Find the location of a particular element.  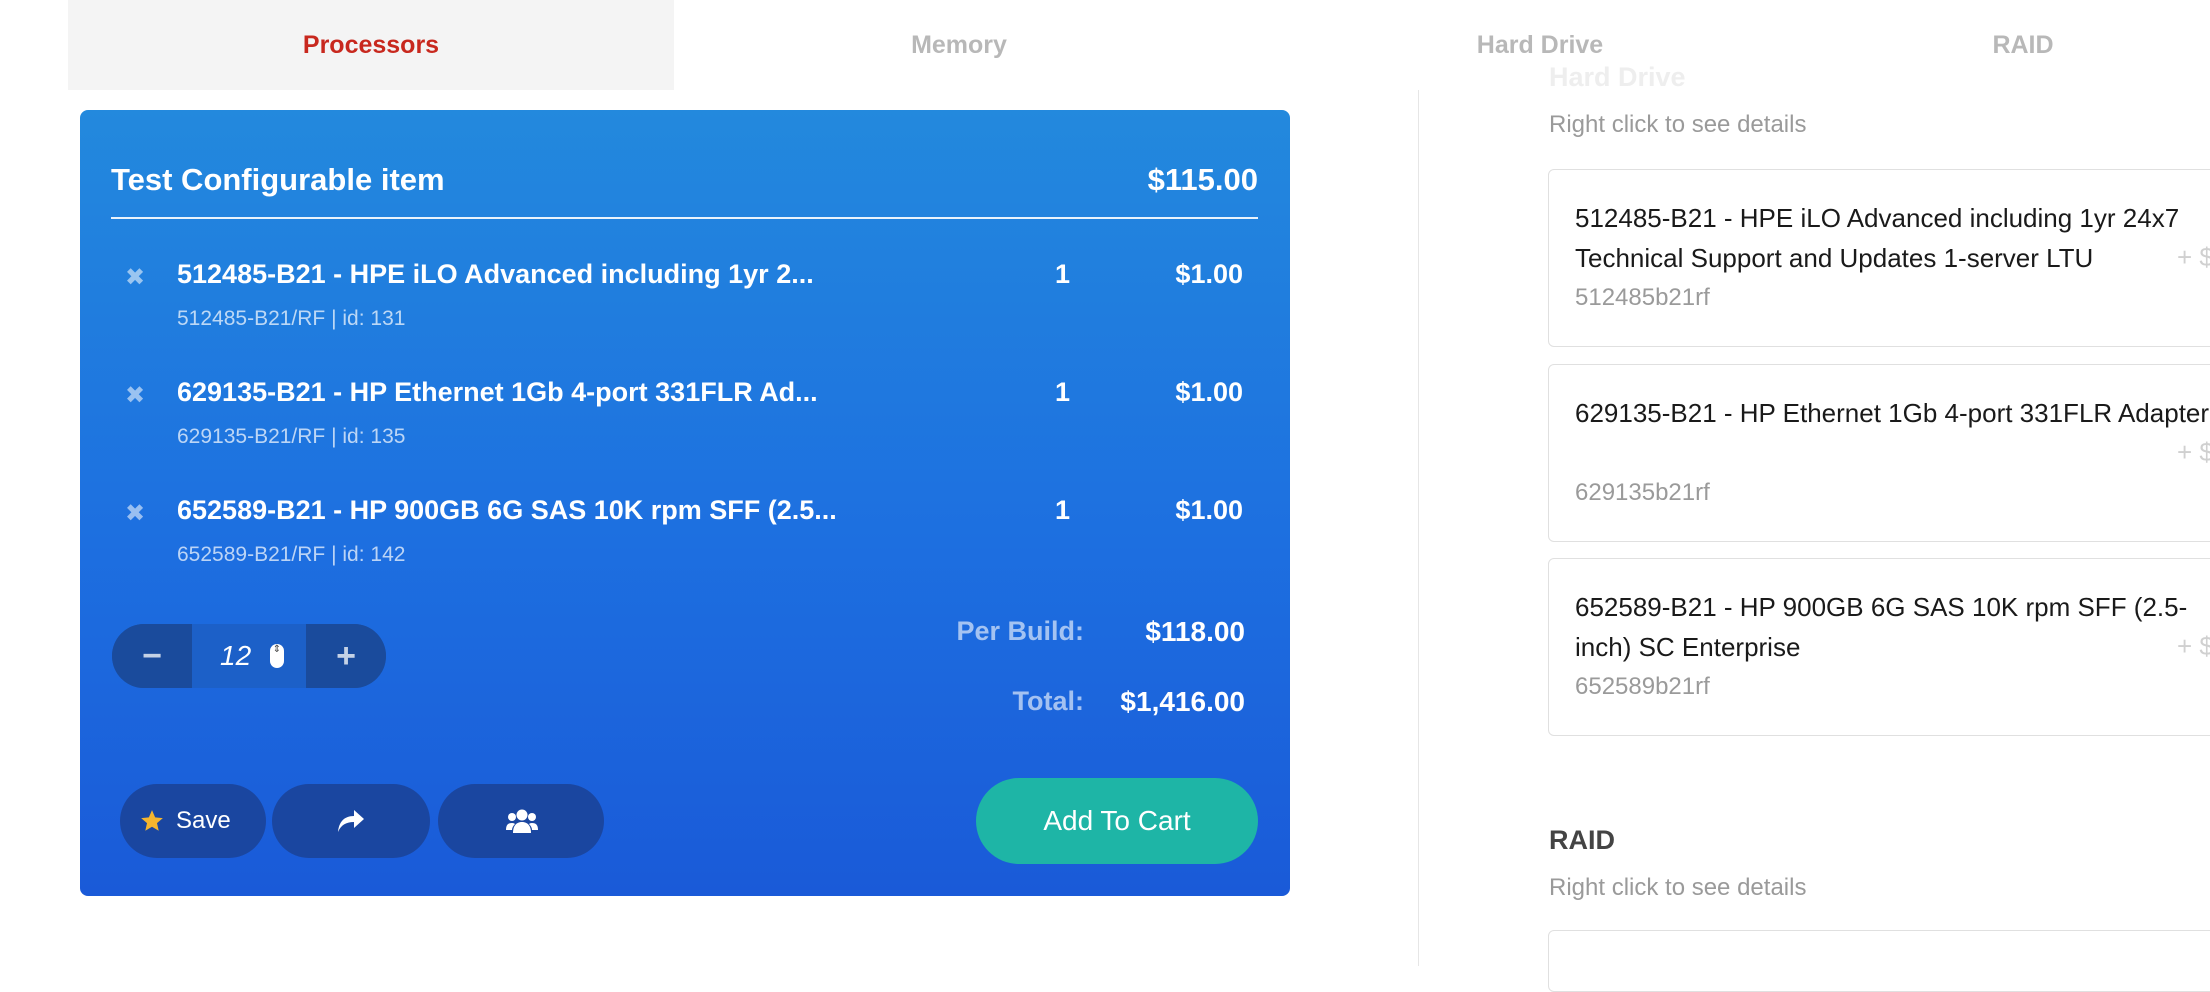

quantity-value: 12 is located at coordinates (236, 655).